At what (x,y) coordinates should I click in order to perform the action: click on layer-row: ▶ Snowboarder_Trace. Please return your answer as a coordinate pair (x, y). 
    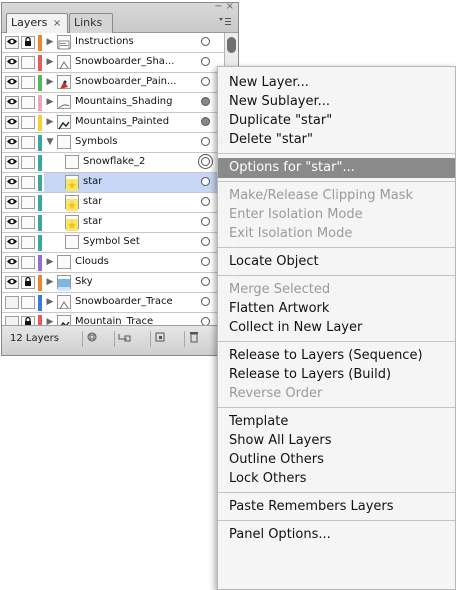
    Looking at the image, I should click on (113, 303).